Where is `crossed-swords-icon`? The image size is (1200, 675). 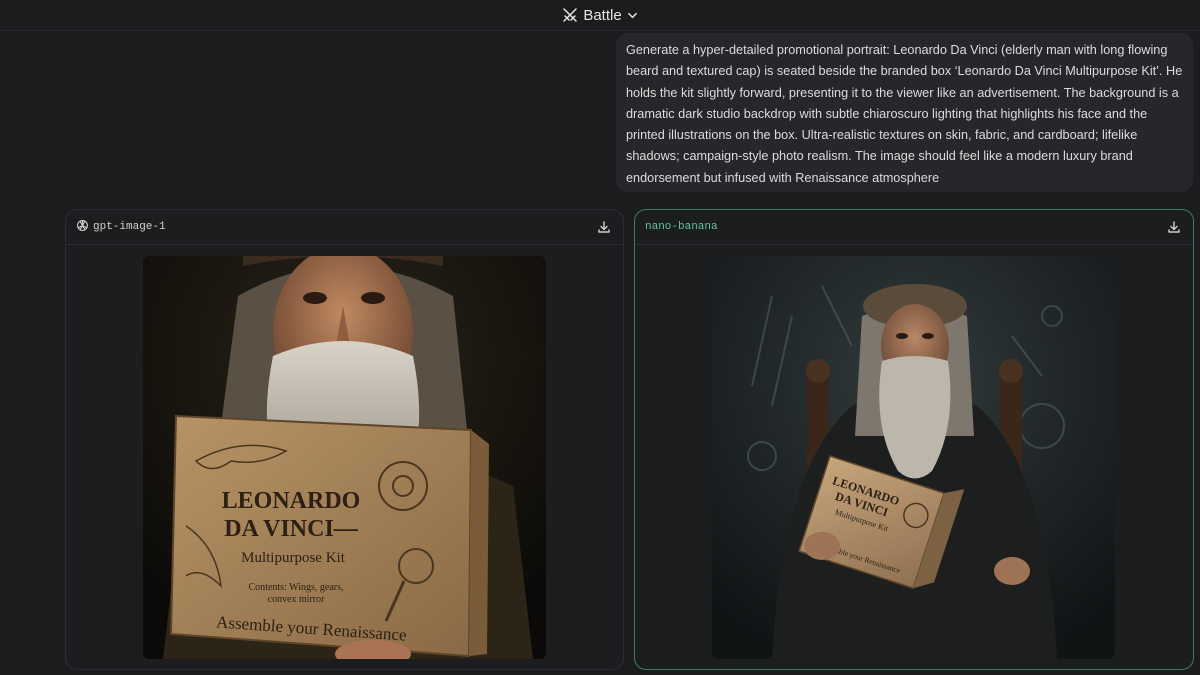
crossed-swords-icon is located at coordinates (570, 15).